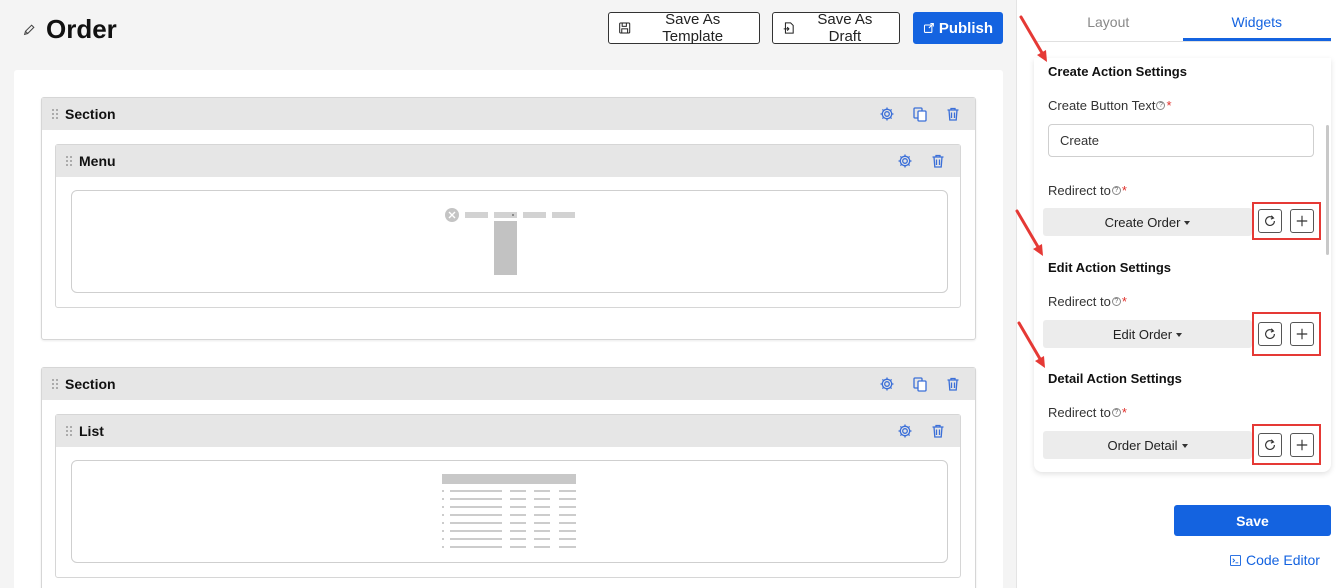 This screenshot has height=588, width=1341. I want to click on widget-header: List, so click(508, 431).